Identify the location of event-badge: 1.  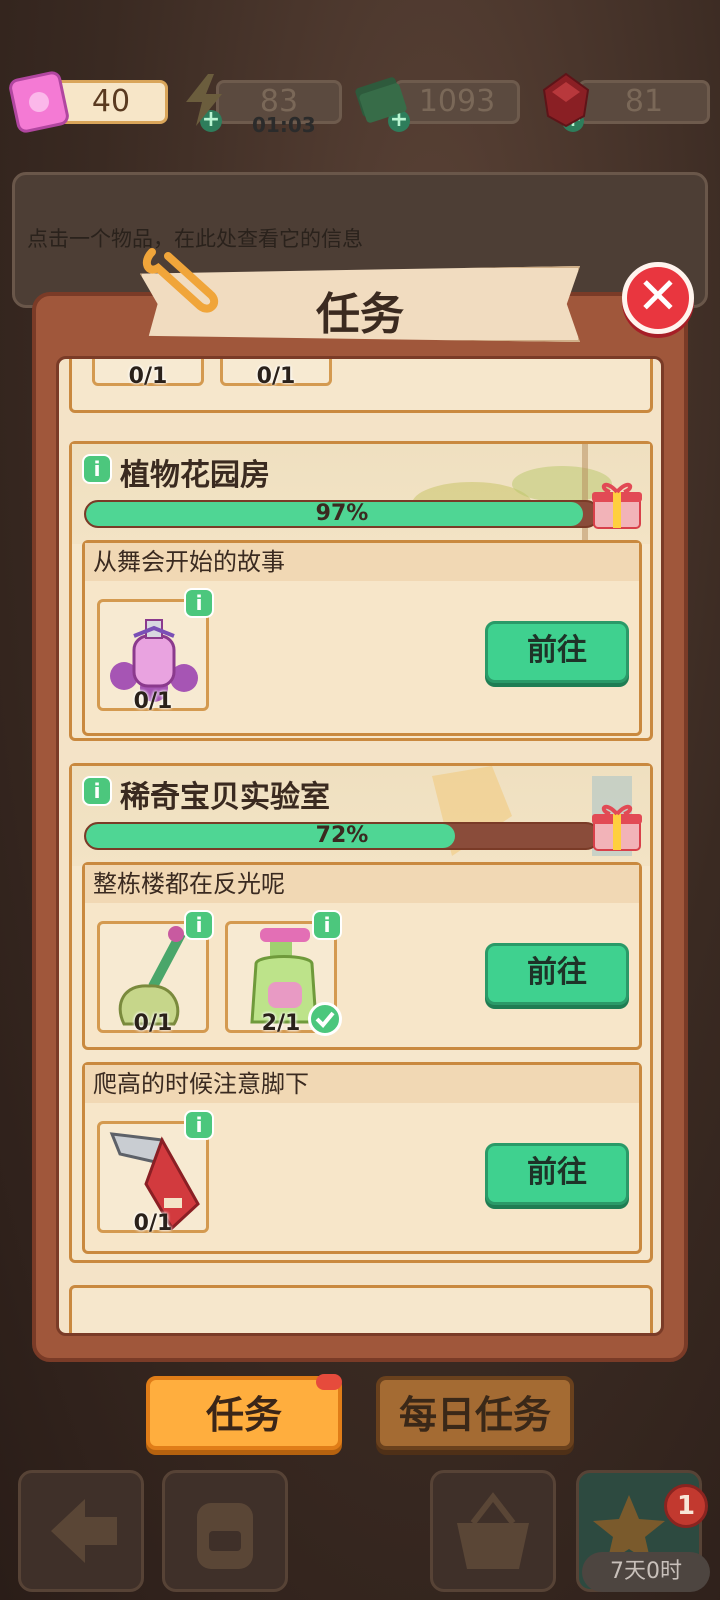
(686, 1506).